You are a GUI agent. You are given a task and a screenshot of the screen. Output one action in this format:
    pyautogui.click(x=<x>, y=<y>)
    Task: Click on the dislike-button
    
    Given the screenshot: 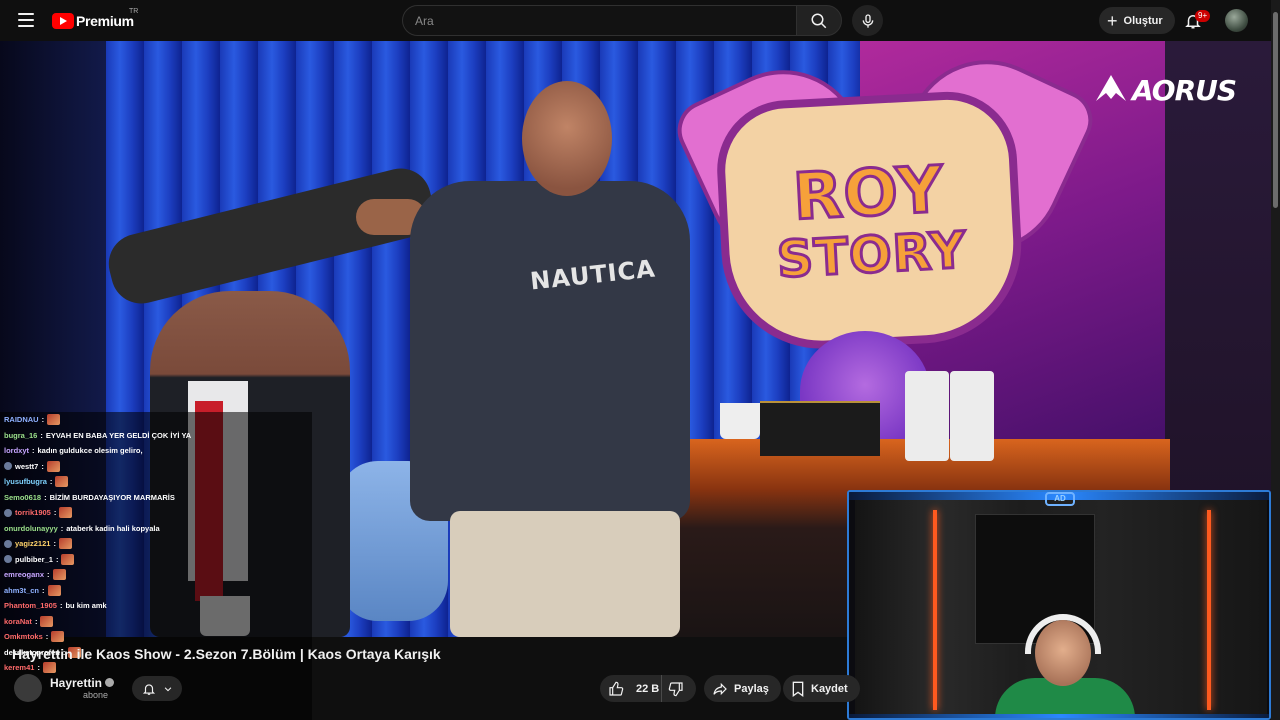 What is the action you would take?
    pyautogui.click(x=679, y=688)
    